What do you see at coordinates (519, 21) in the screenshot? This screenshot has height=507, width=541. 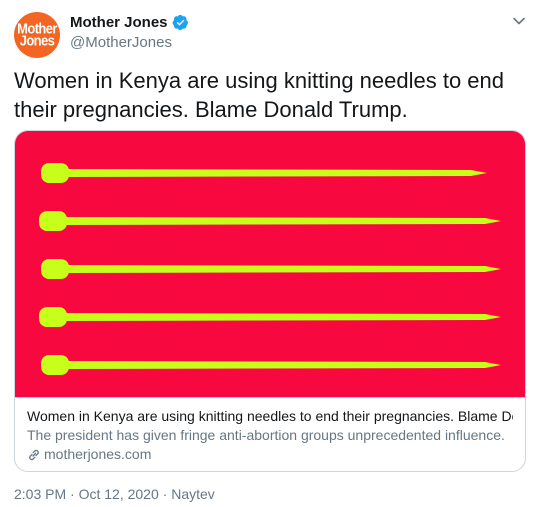 I see `chevron-down-icon` at bounding box center [519, 21].